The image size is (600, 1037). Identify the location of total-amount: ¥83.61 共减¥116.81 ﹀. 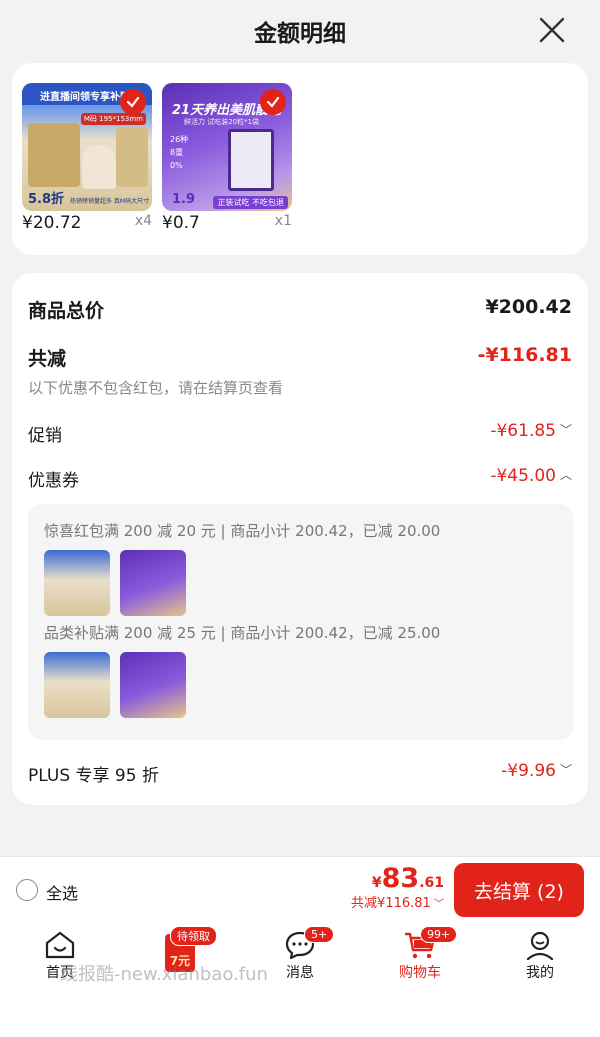
(397, 887).